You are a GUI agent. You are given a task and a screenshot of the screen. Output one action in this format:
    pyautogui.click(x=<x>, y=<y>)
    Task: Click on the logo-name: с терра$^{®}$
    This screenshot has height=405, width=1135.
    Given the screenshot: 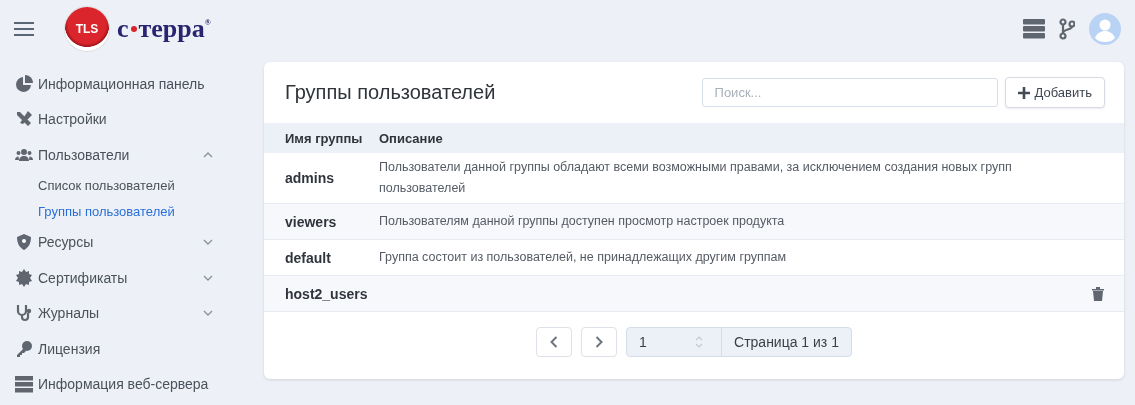 What is the action you would take?
    pyautogui.click(x=164, y=29)
    